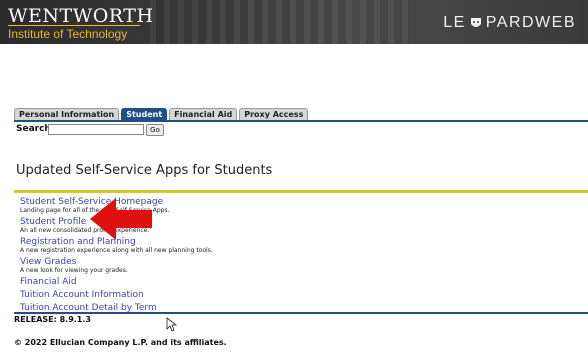 This screenshot has height=361, width=588. Describe the element at coordinates (52, 319) in the screenshot. I see `release-version: RELEASE: 8.9.1.3` at that location.